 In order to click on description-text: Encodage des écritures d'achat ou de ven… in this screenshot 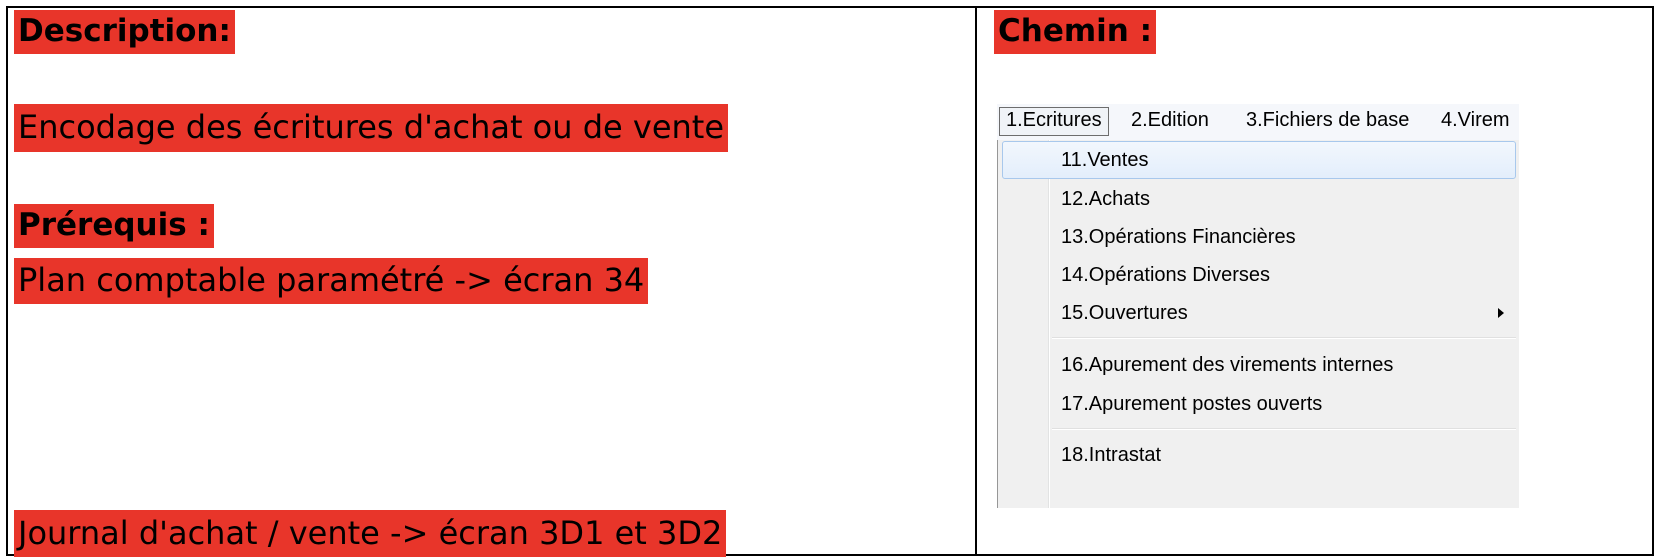, I will do `click(371, 128)`.